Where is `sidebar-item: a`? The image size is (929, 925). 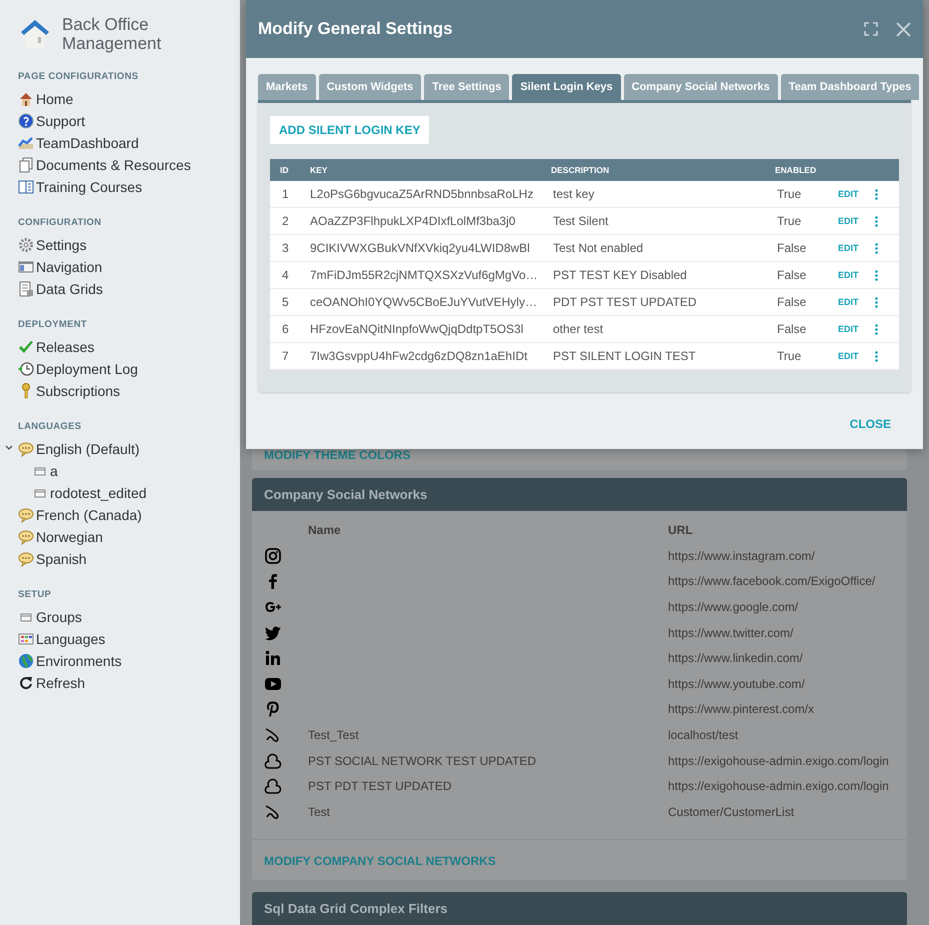
sidebar-item: a is located at coordinates (54, 471).